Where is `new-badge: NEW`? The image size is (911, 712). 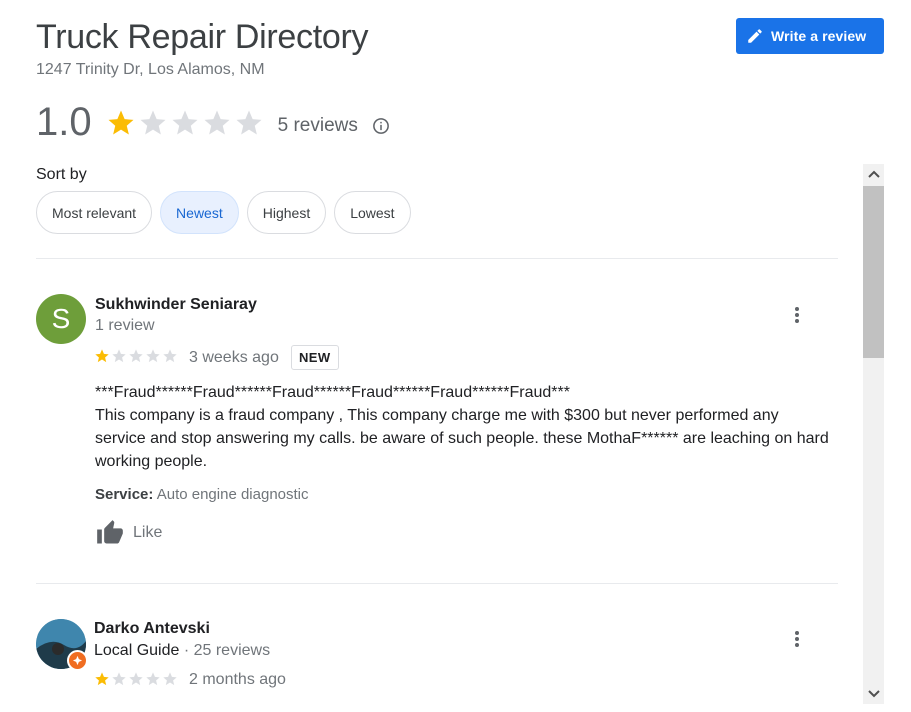 new-badge: NEW is located at coordinates (315, 357).